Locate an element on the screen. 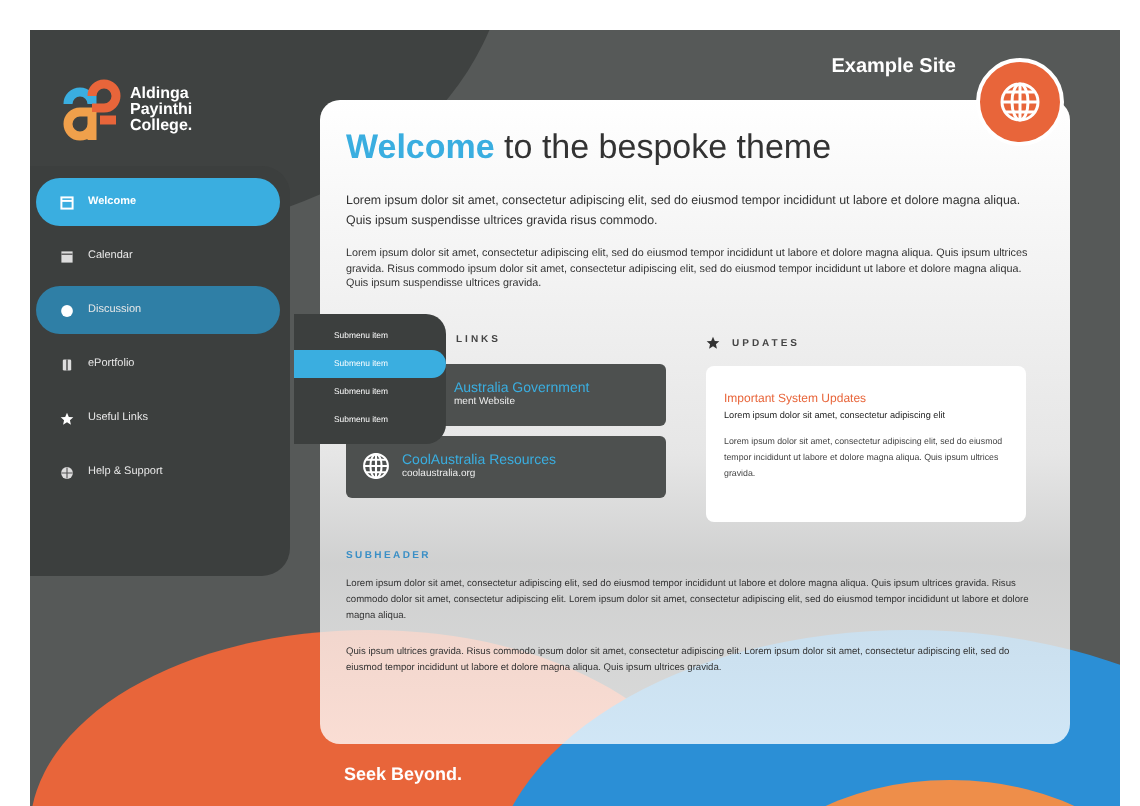 Image resolution: width=1140 pixels, height=806 pixels. site-title: Example Site is located at coordinates (893, 68).